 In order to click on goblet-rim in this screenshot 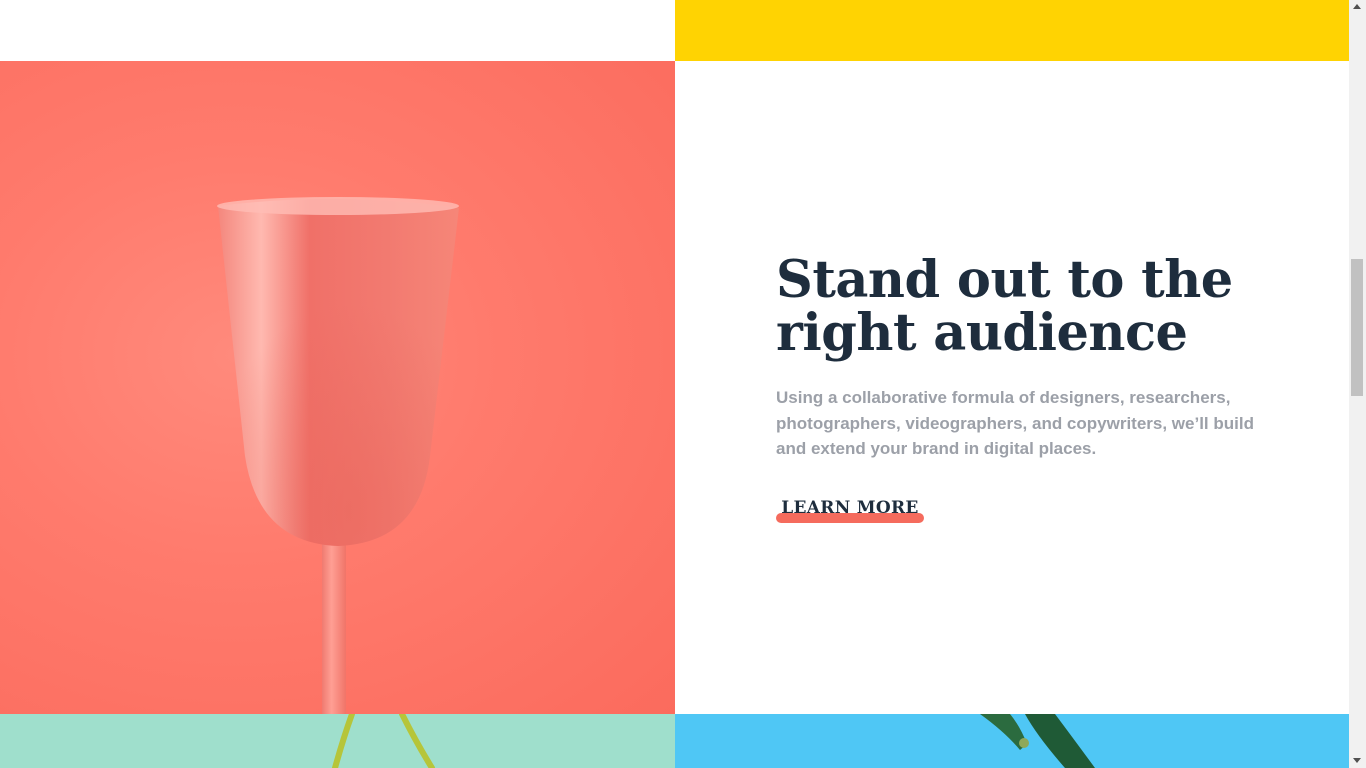, I will do `click(338, 206)`.